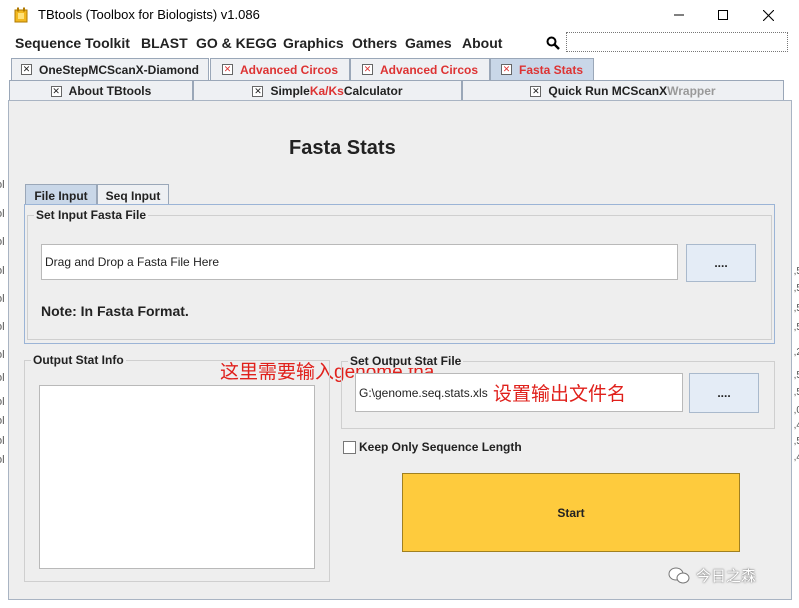  I want to click on search-input, so click(677, 42).